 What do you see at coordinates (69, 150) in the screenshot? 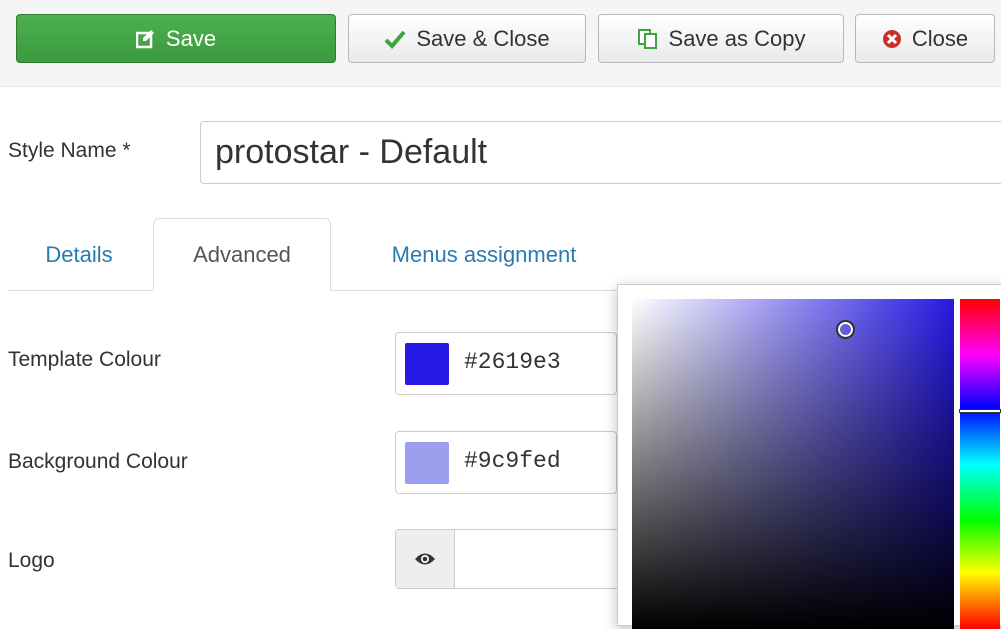
I see `style-name-label: Style Name *` at bounding box center [69, 150].